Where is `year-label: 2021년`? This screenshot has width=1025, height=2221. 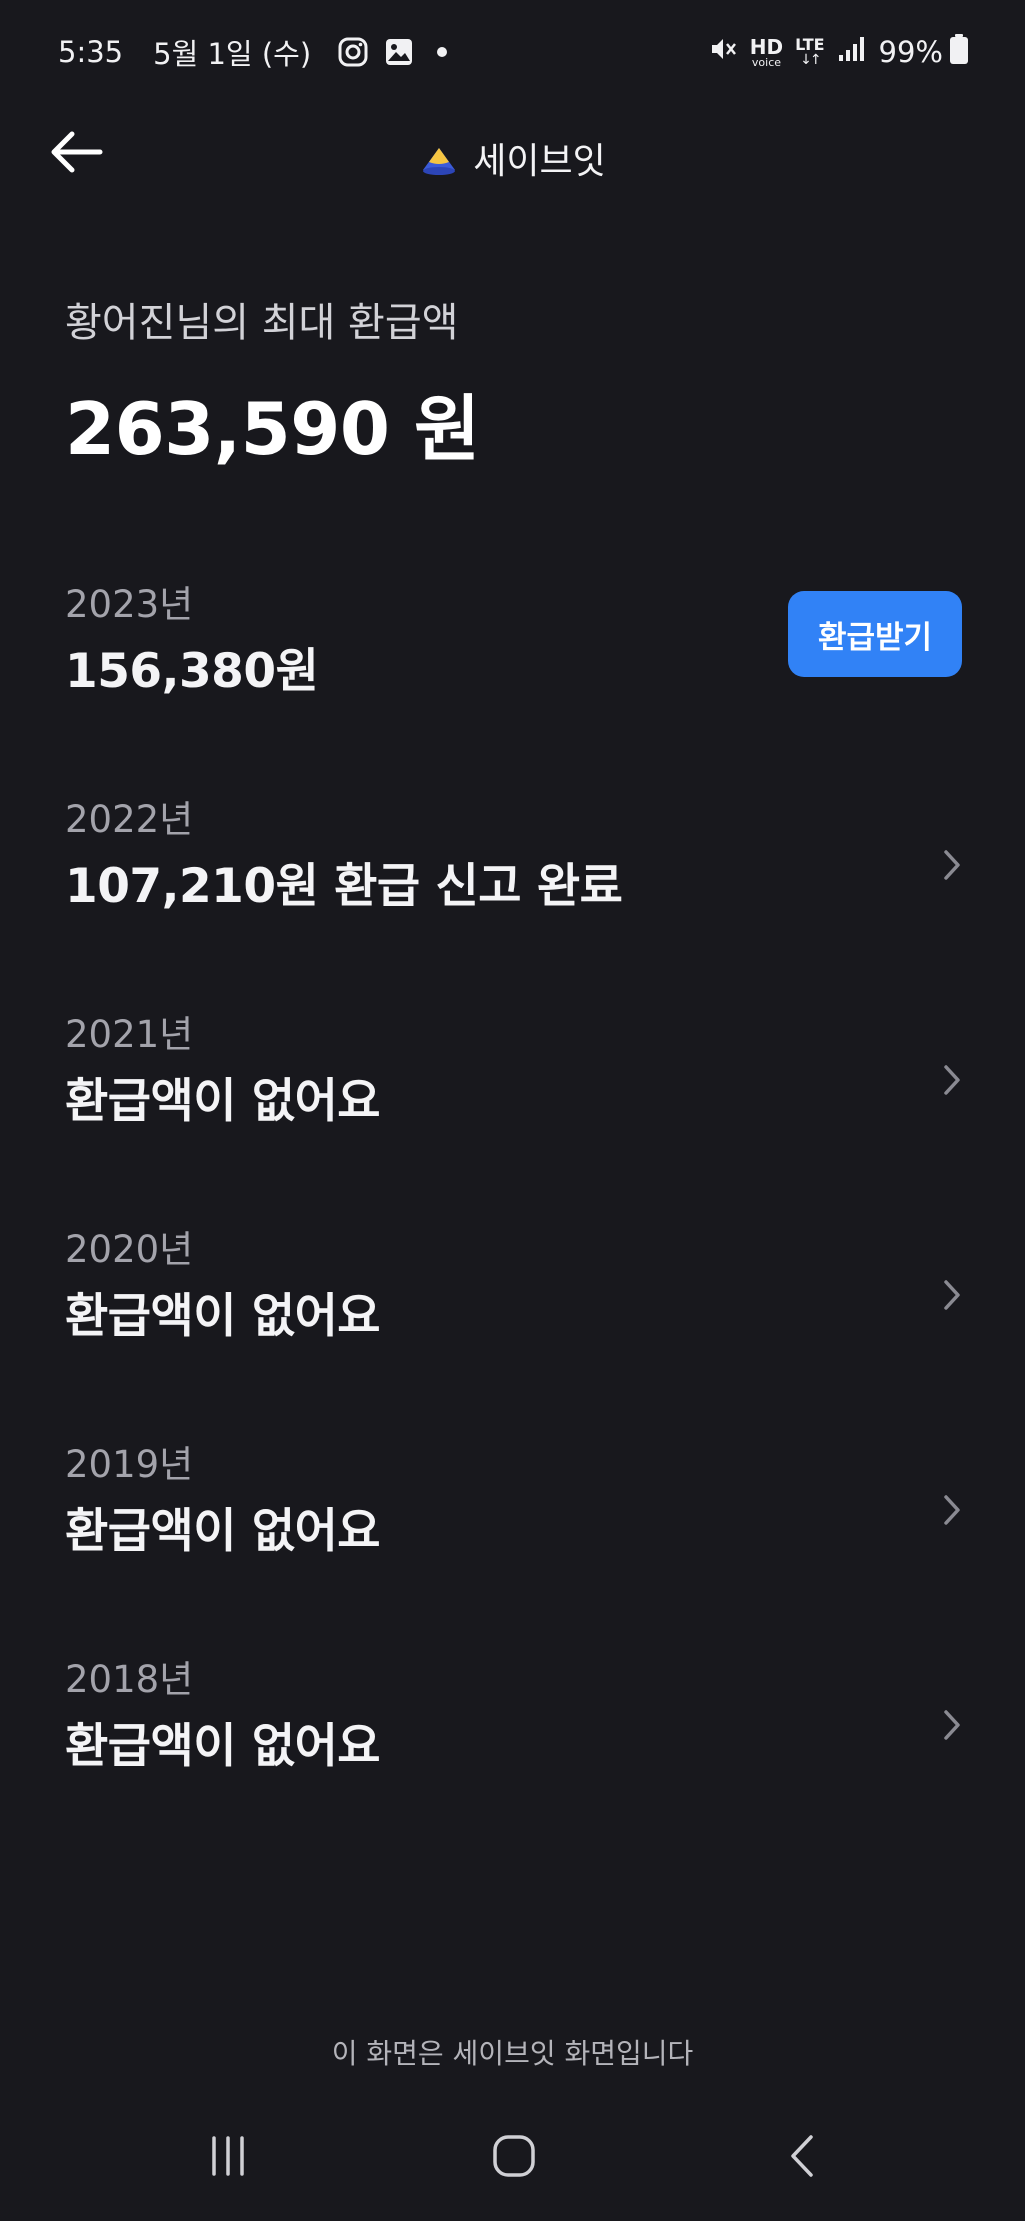
year-label: 2021년 is located at coordinates (129, 1034).